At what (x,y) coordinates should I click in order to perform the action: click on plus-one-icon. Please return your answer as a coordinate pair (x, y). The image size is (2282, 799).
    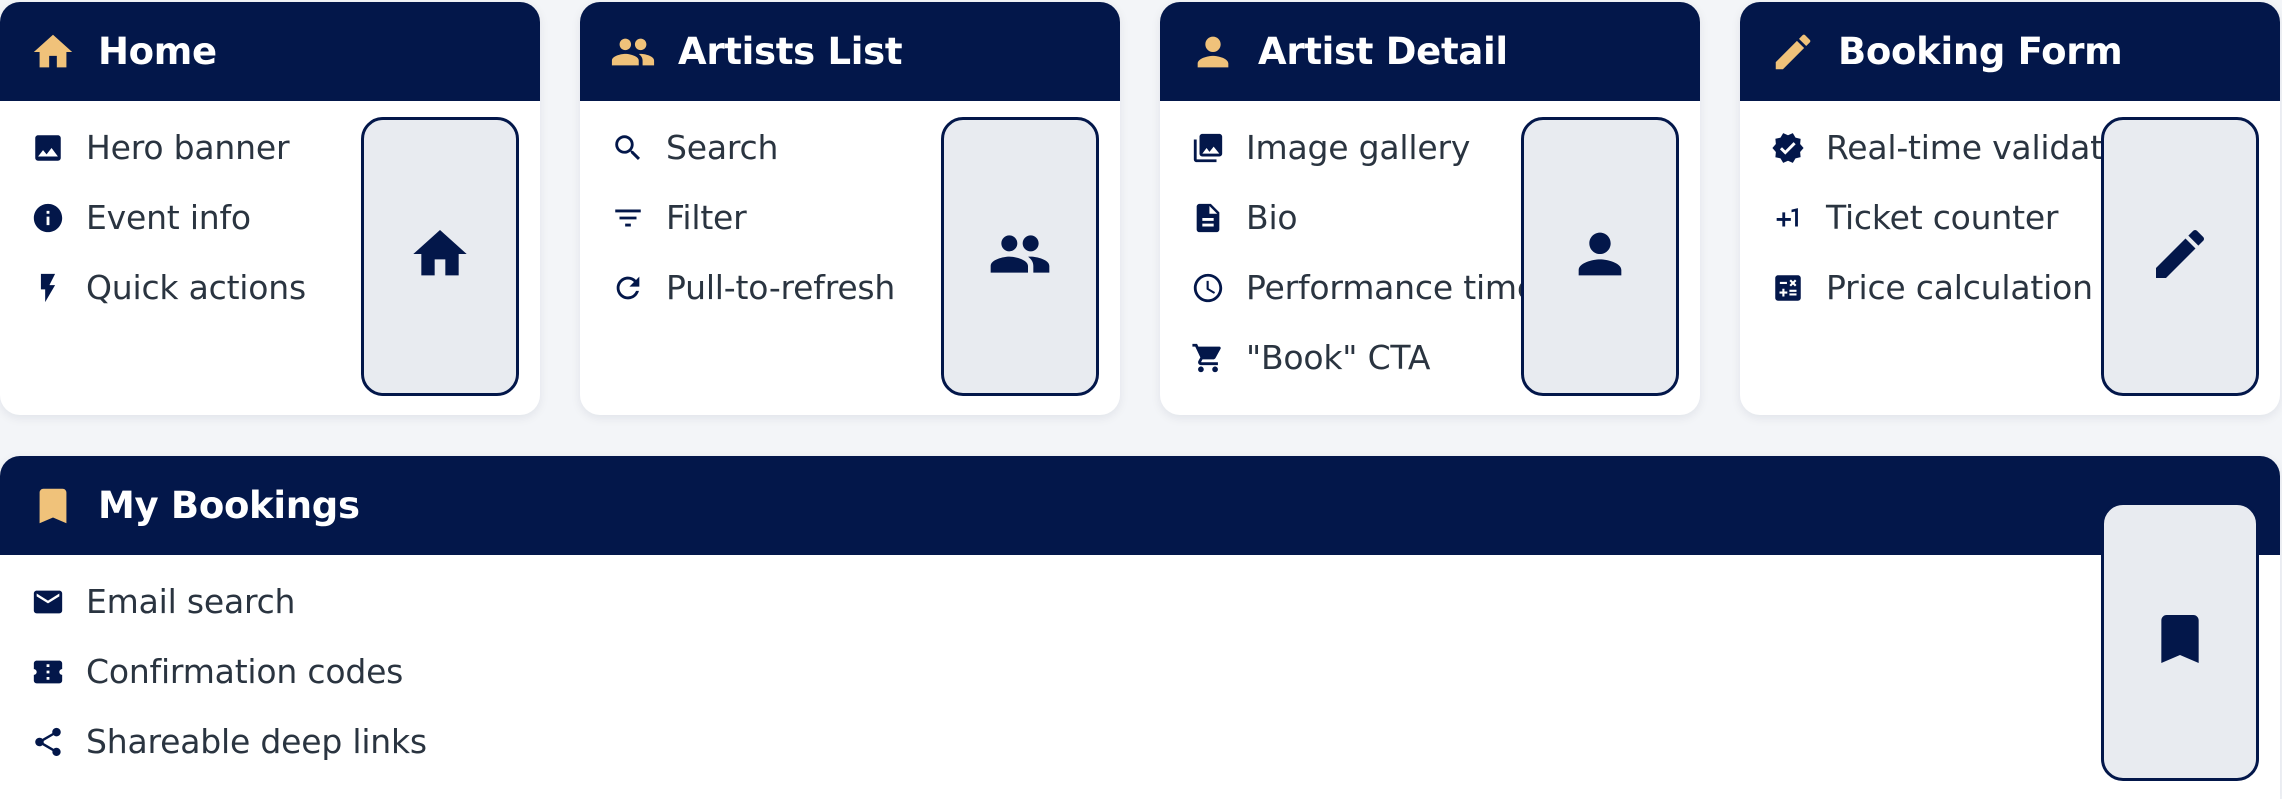
    Looking at the image, I should click on (1788, 218).